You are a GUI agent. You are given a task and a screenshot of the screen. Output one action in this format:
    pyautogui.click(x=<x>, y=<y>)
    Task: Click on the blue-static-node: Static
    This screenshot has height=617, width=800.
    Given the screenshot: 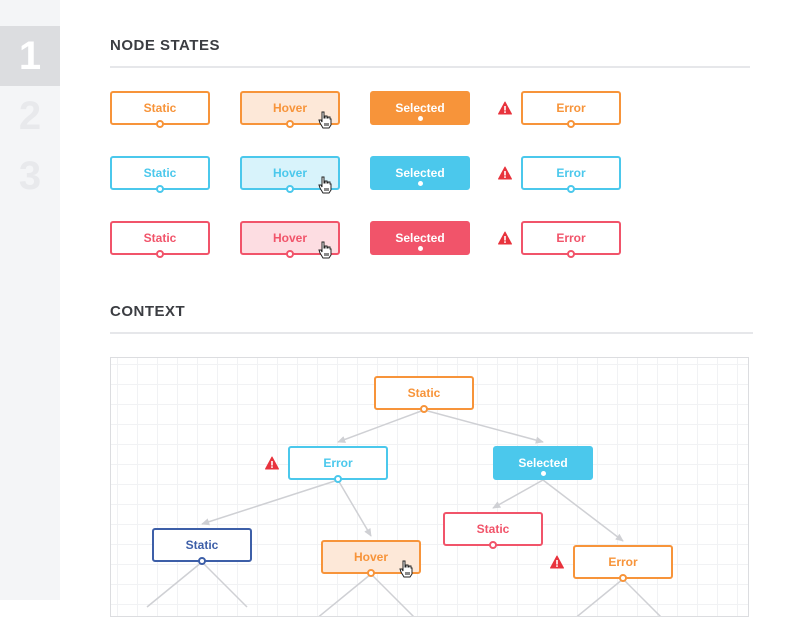 What is the action you would take?
    pyautogui.click(x=160, y=174)
    